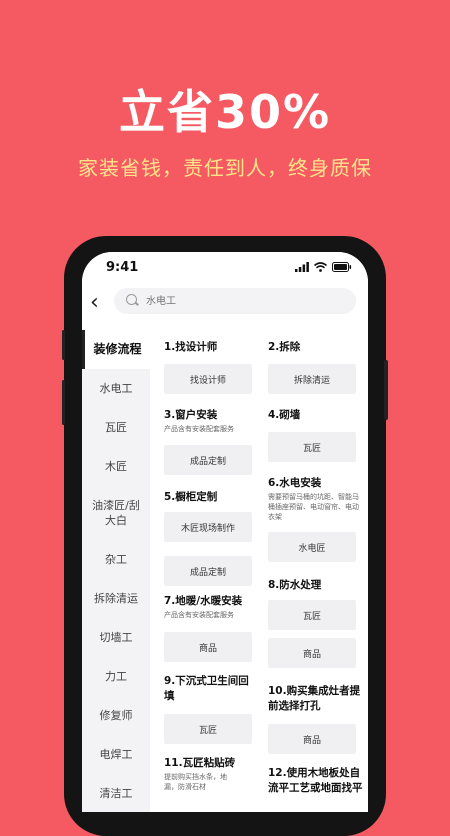 This screenshot has height=836, width=450. Describe the element at coordinates (116, 637) in the screenshot. I see `sidebar-item-wall-cutter: 切墙工` at that location.